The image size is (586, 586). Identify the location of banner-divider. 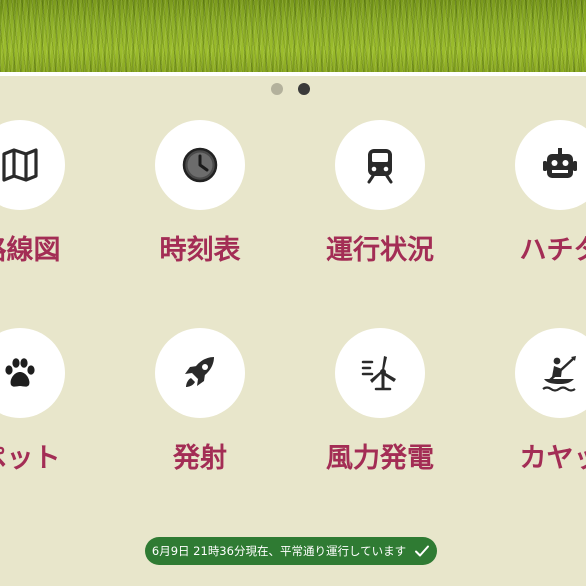
(293, 74).